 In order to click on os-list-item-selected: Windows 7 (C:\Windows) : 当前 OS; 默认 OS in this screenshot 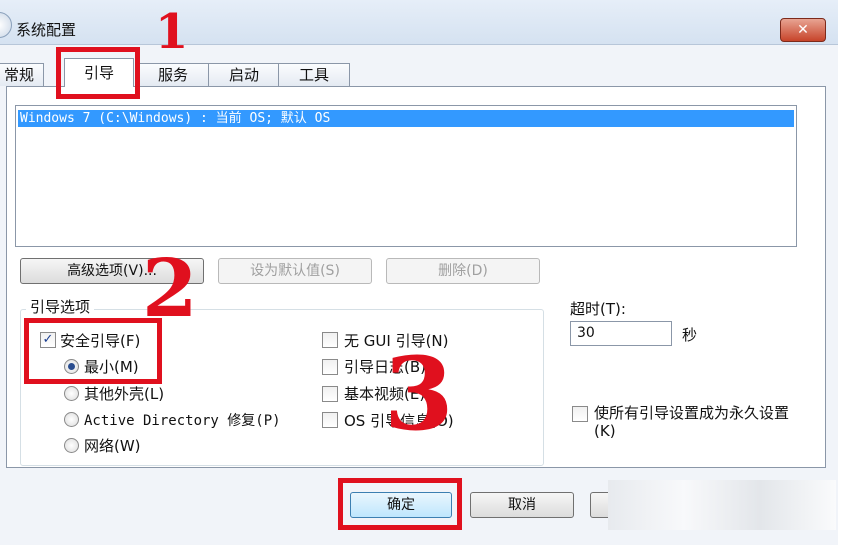, I will do `click(406, 118)`.